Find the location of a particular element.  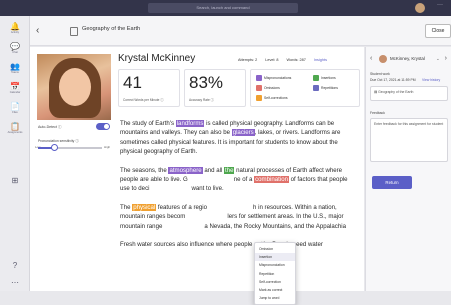

menu-item-repetition: Repetition is located at coordinates (275, 274).